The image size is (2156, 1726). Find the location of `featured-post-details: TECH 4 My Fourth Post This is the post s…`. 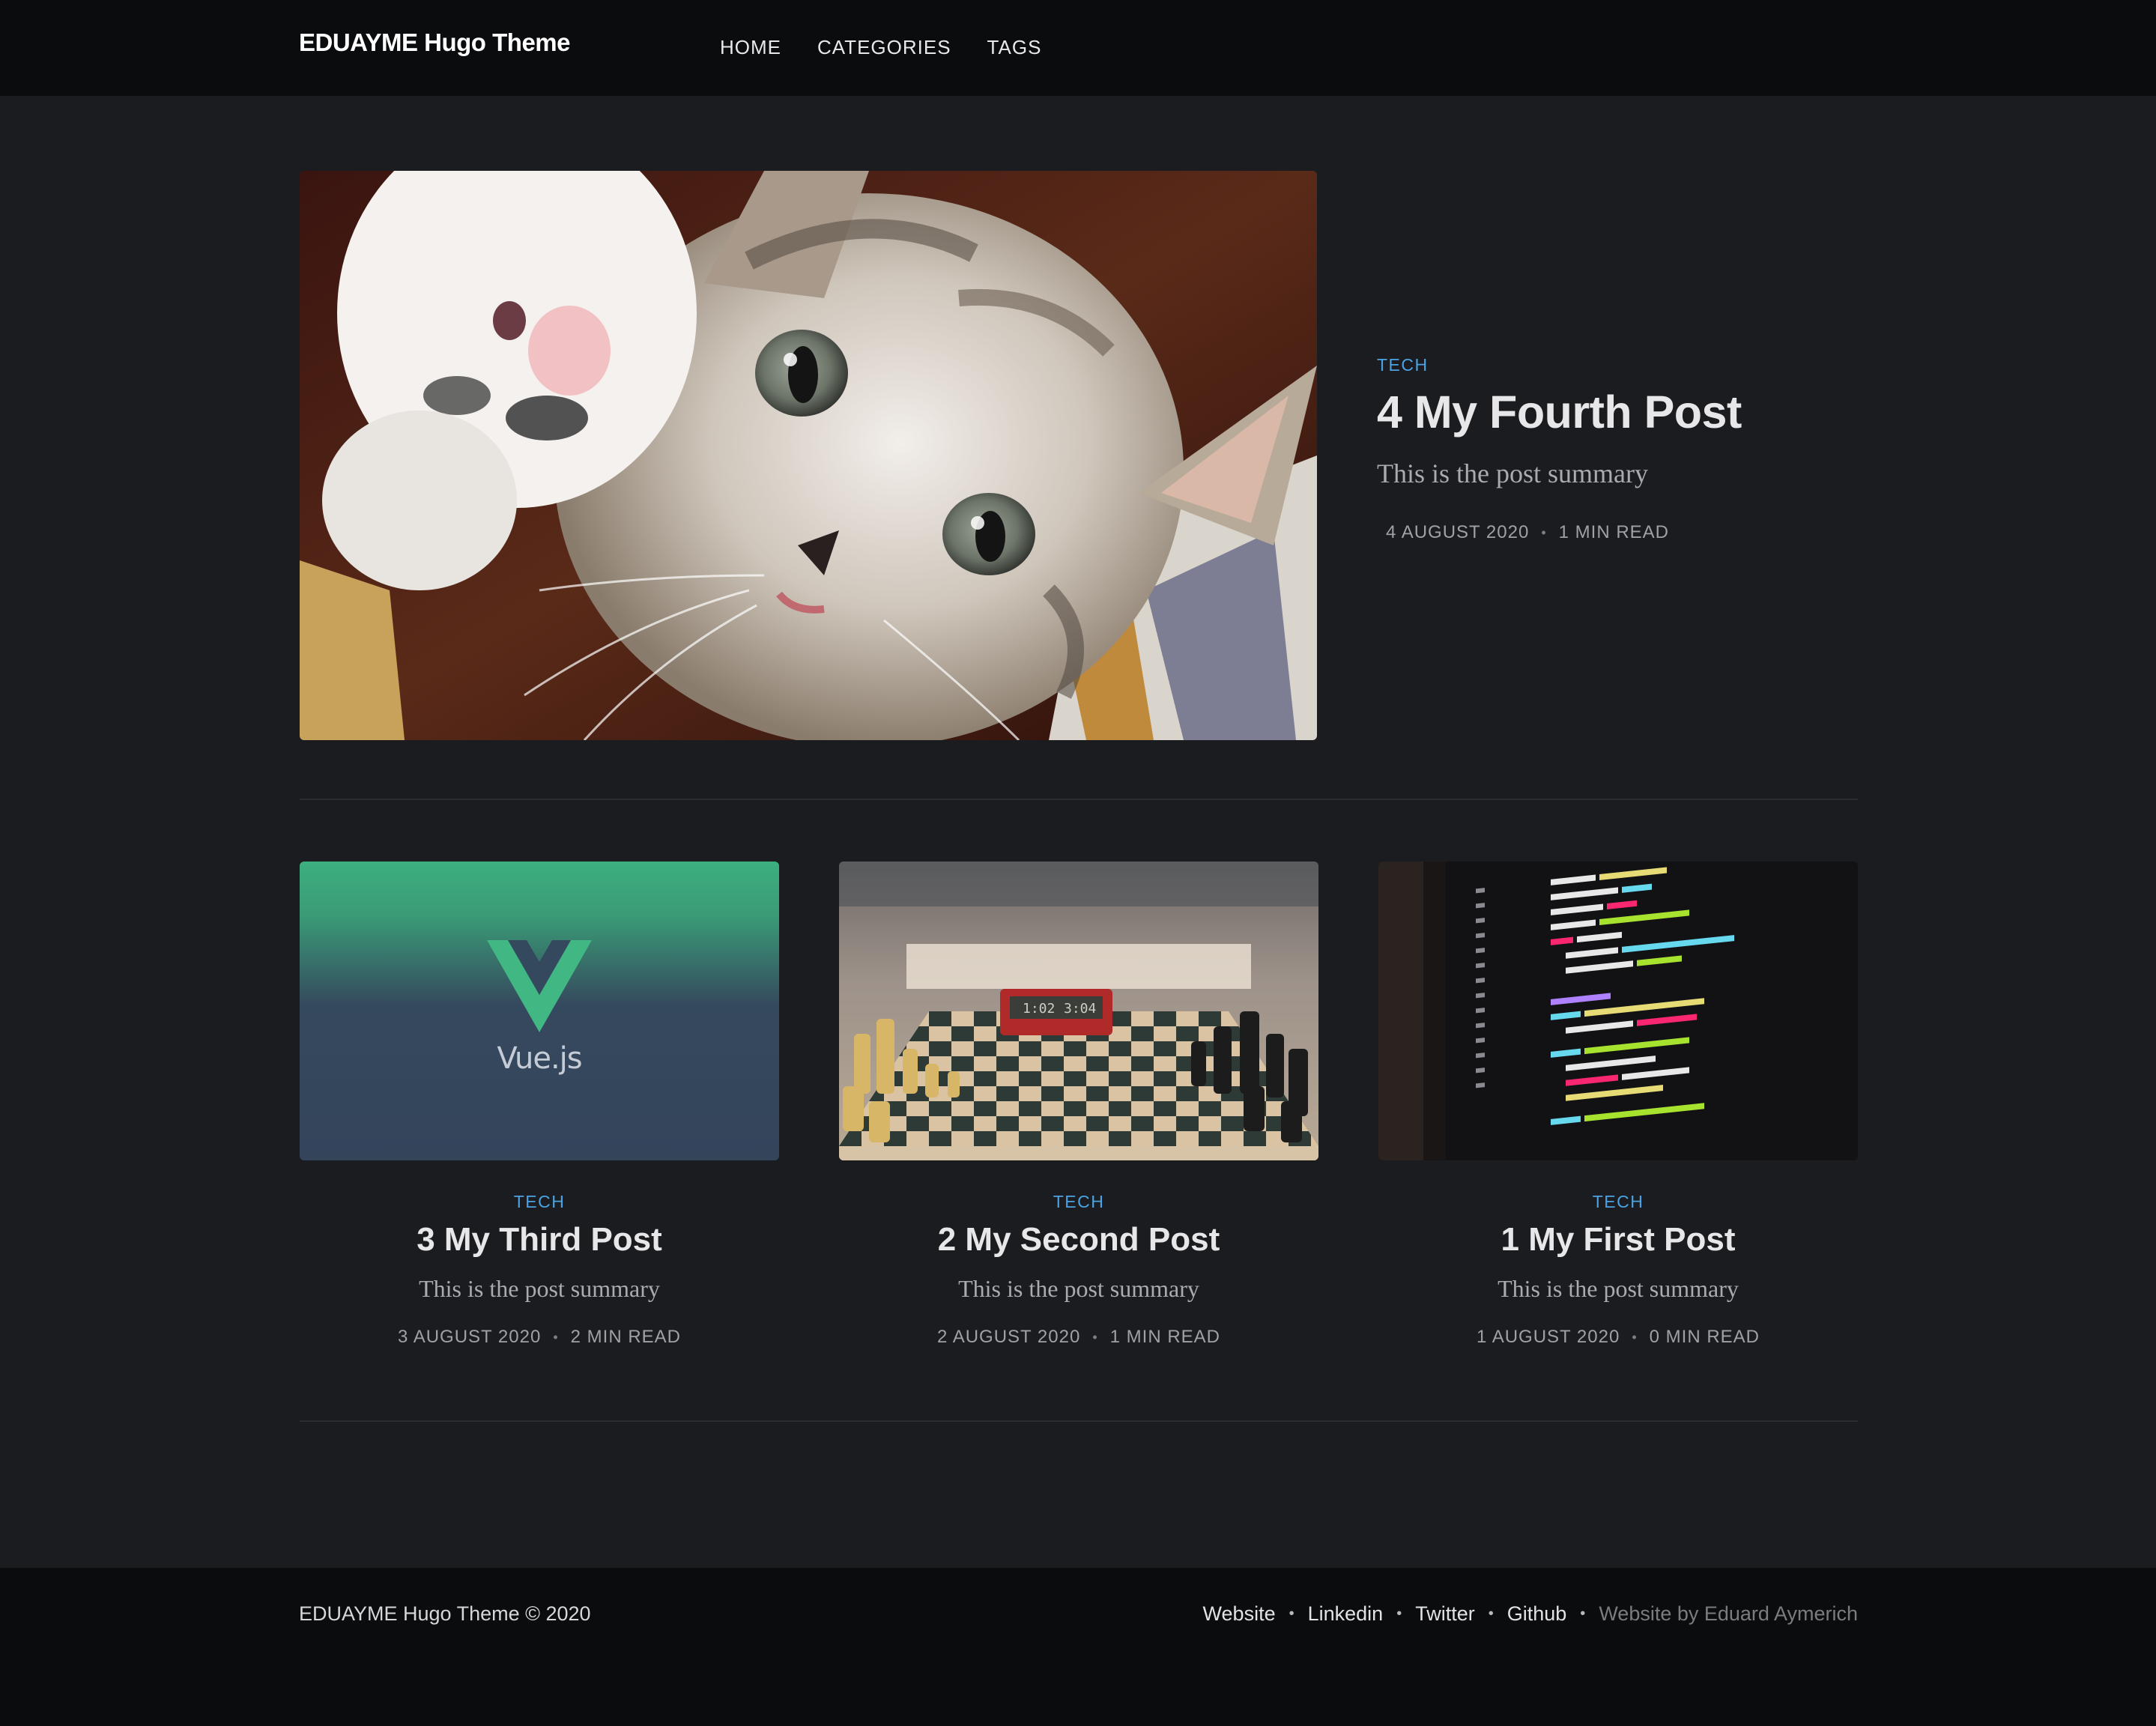

featured-post-details: TECH 4 My Fourth Post This is the post s… is located at coordinates (1676, 449).